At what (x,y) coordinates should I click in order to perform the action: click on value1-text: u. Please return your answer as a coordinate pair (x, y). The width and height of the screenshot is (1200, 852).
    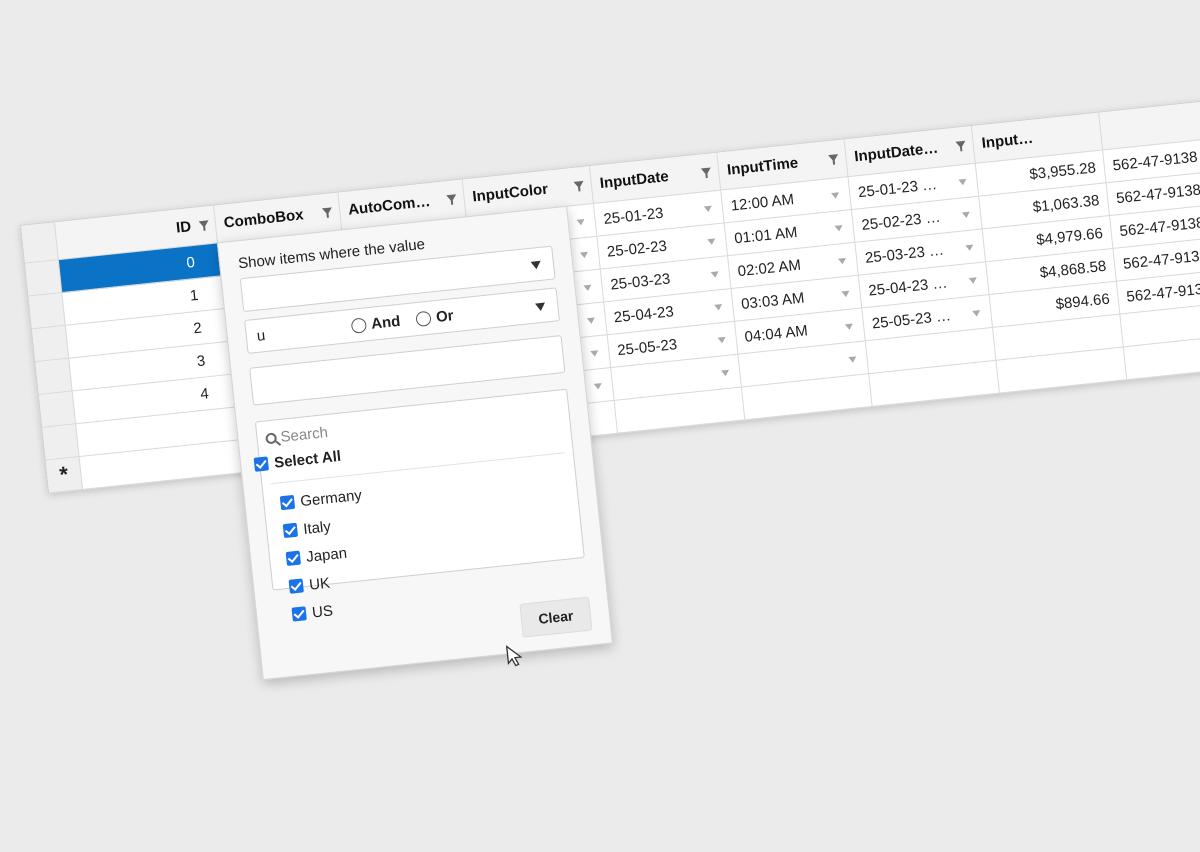
    Looking at the image, I should click on (261, 335).